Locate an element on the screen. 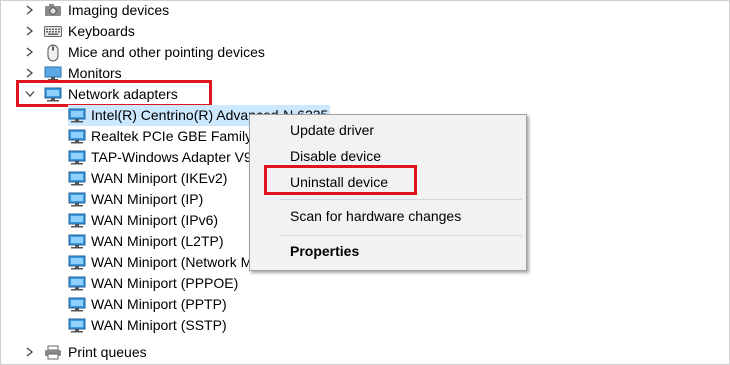  tree-item-network-adapter: WAN Miniport (IP) is located at coordinates (135, 199).